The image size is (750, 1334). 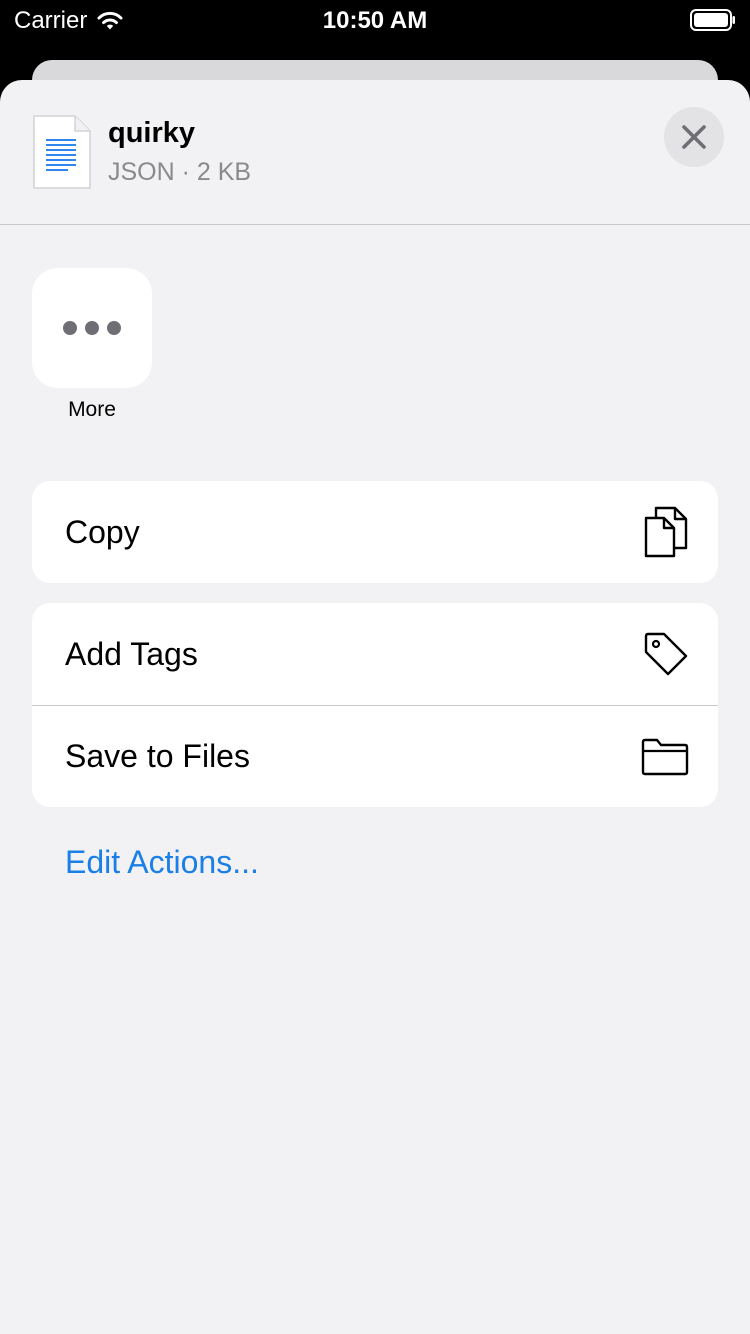 I want to click on copy-action: Copy, so click(x=375, y=532).